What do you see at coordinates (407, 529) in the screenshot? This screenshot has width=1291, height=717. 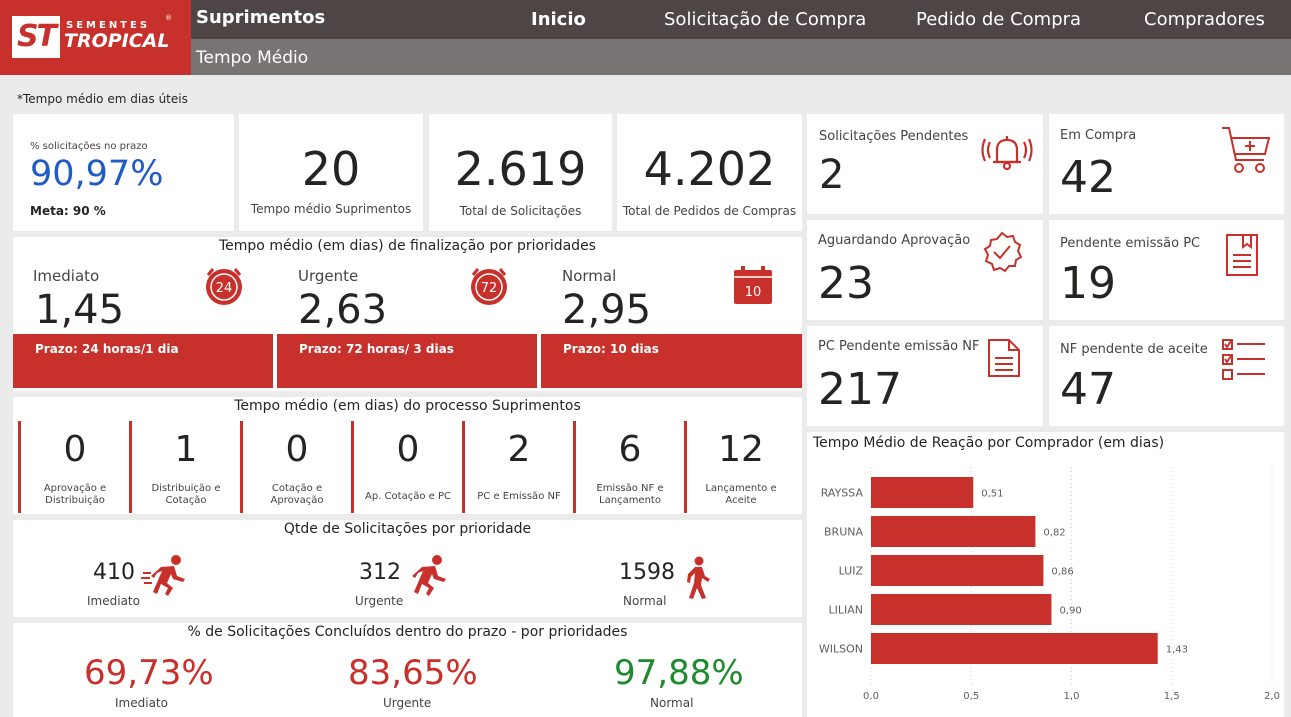 I see `qtde-title: Qtde de Solicitações por prioridade` at bounding box center [407, 529].